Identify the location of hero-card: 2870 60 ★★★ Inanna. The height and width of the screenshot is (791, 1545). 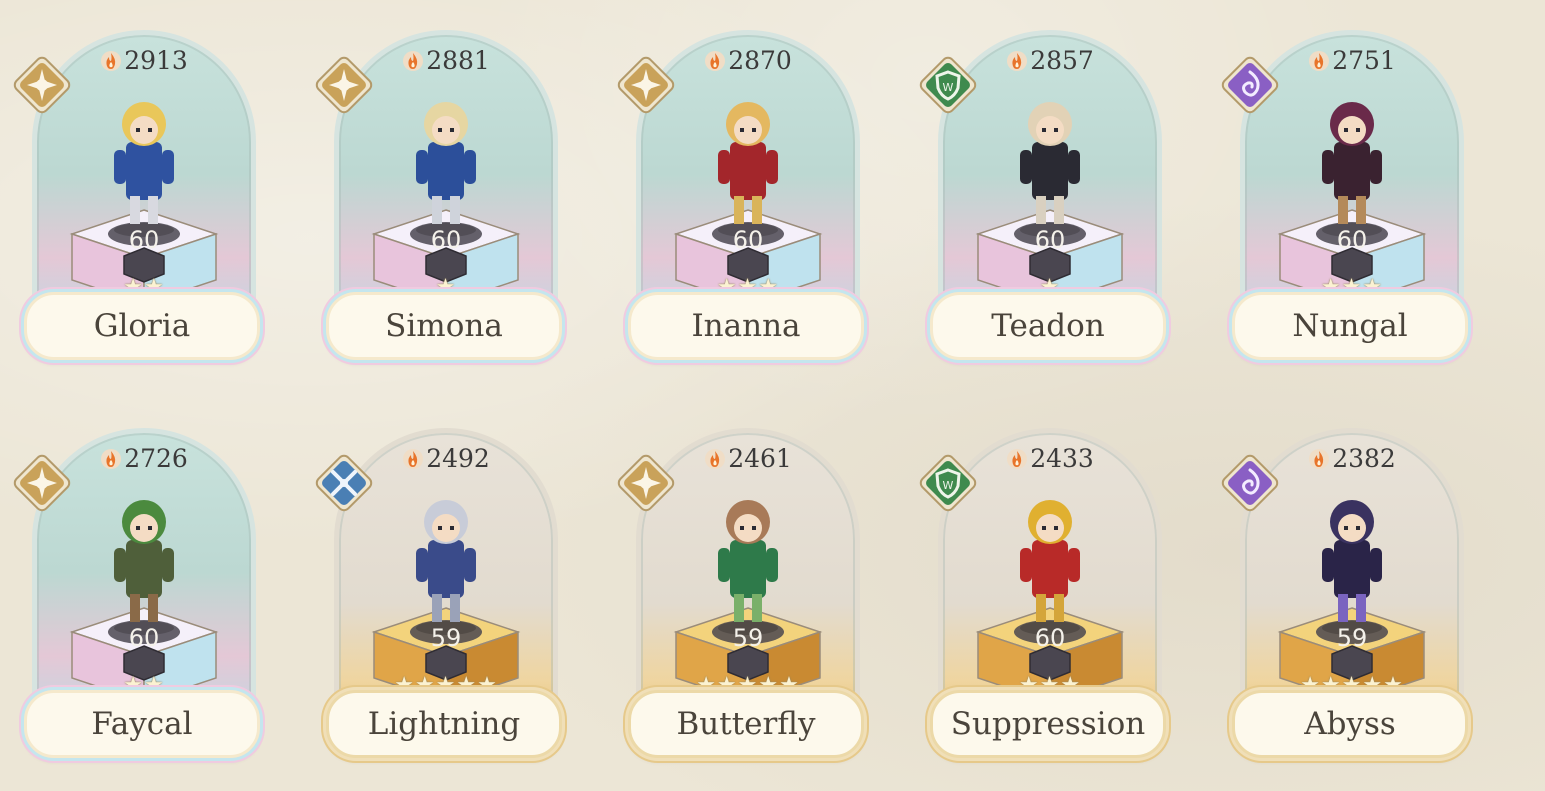
(742, 200).